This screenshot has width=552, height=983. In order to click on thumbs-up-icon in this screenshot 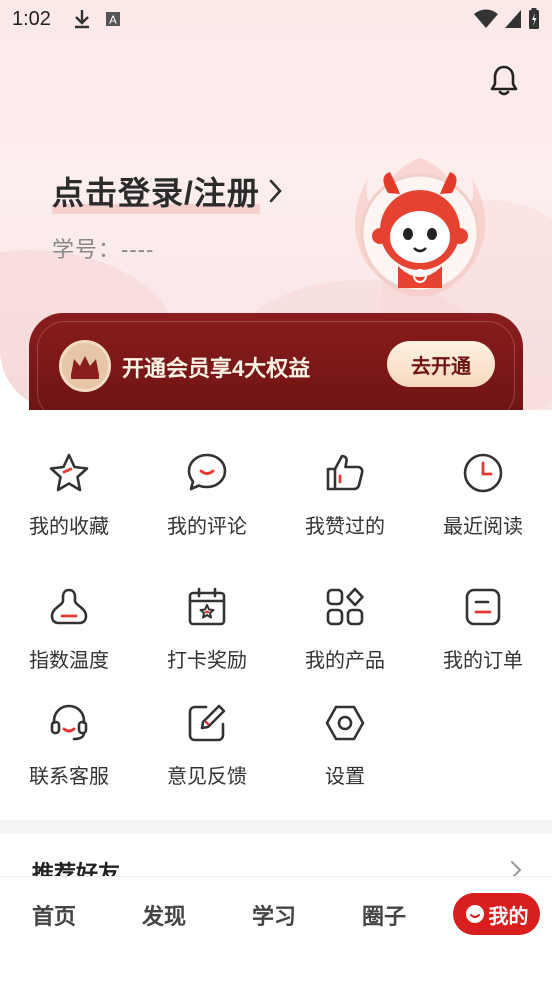, I will do `click(345, 472)`.